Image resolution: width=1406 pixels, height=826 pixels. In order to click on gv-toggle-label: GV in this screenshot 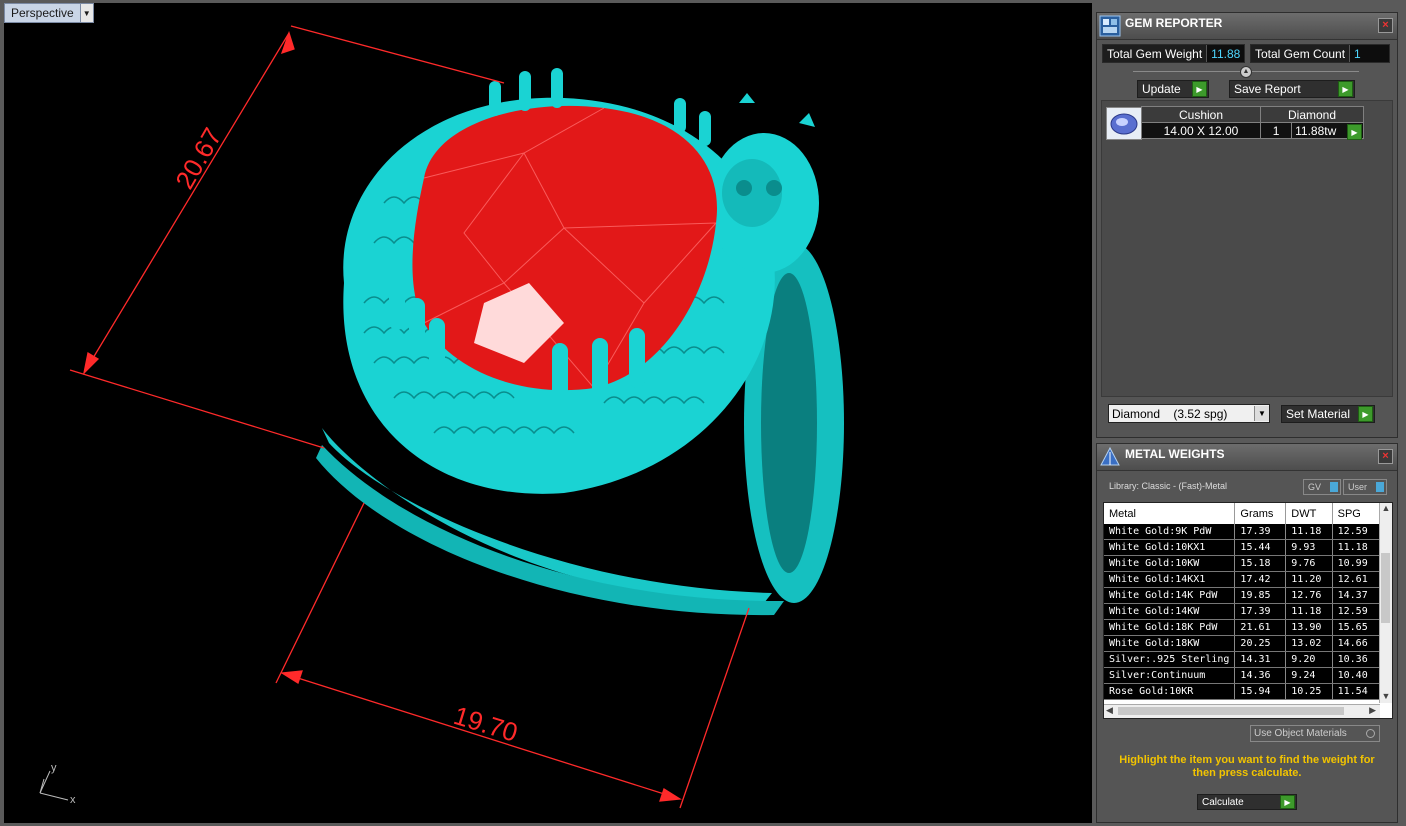, I will do `click(1315, 487)`.